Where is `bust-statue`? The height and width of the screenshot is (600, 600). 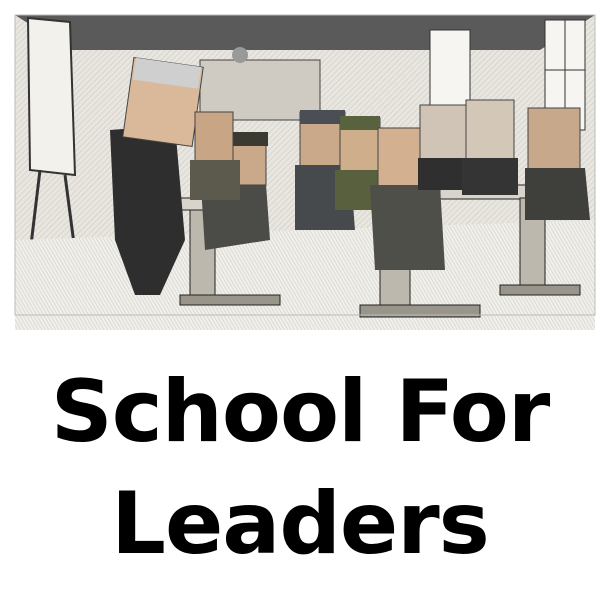 bust-statue is located at coordinates (240, 55).